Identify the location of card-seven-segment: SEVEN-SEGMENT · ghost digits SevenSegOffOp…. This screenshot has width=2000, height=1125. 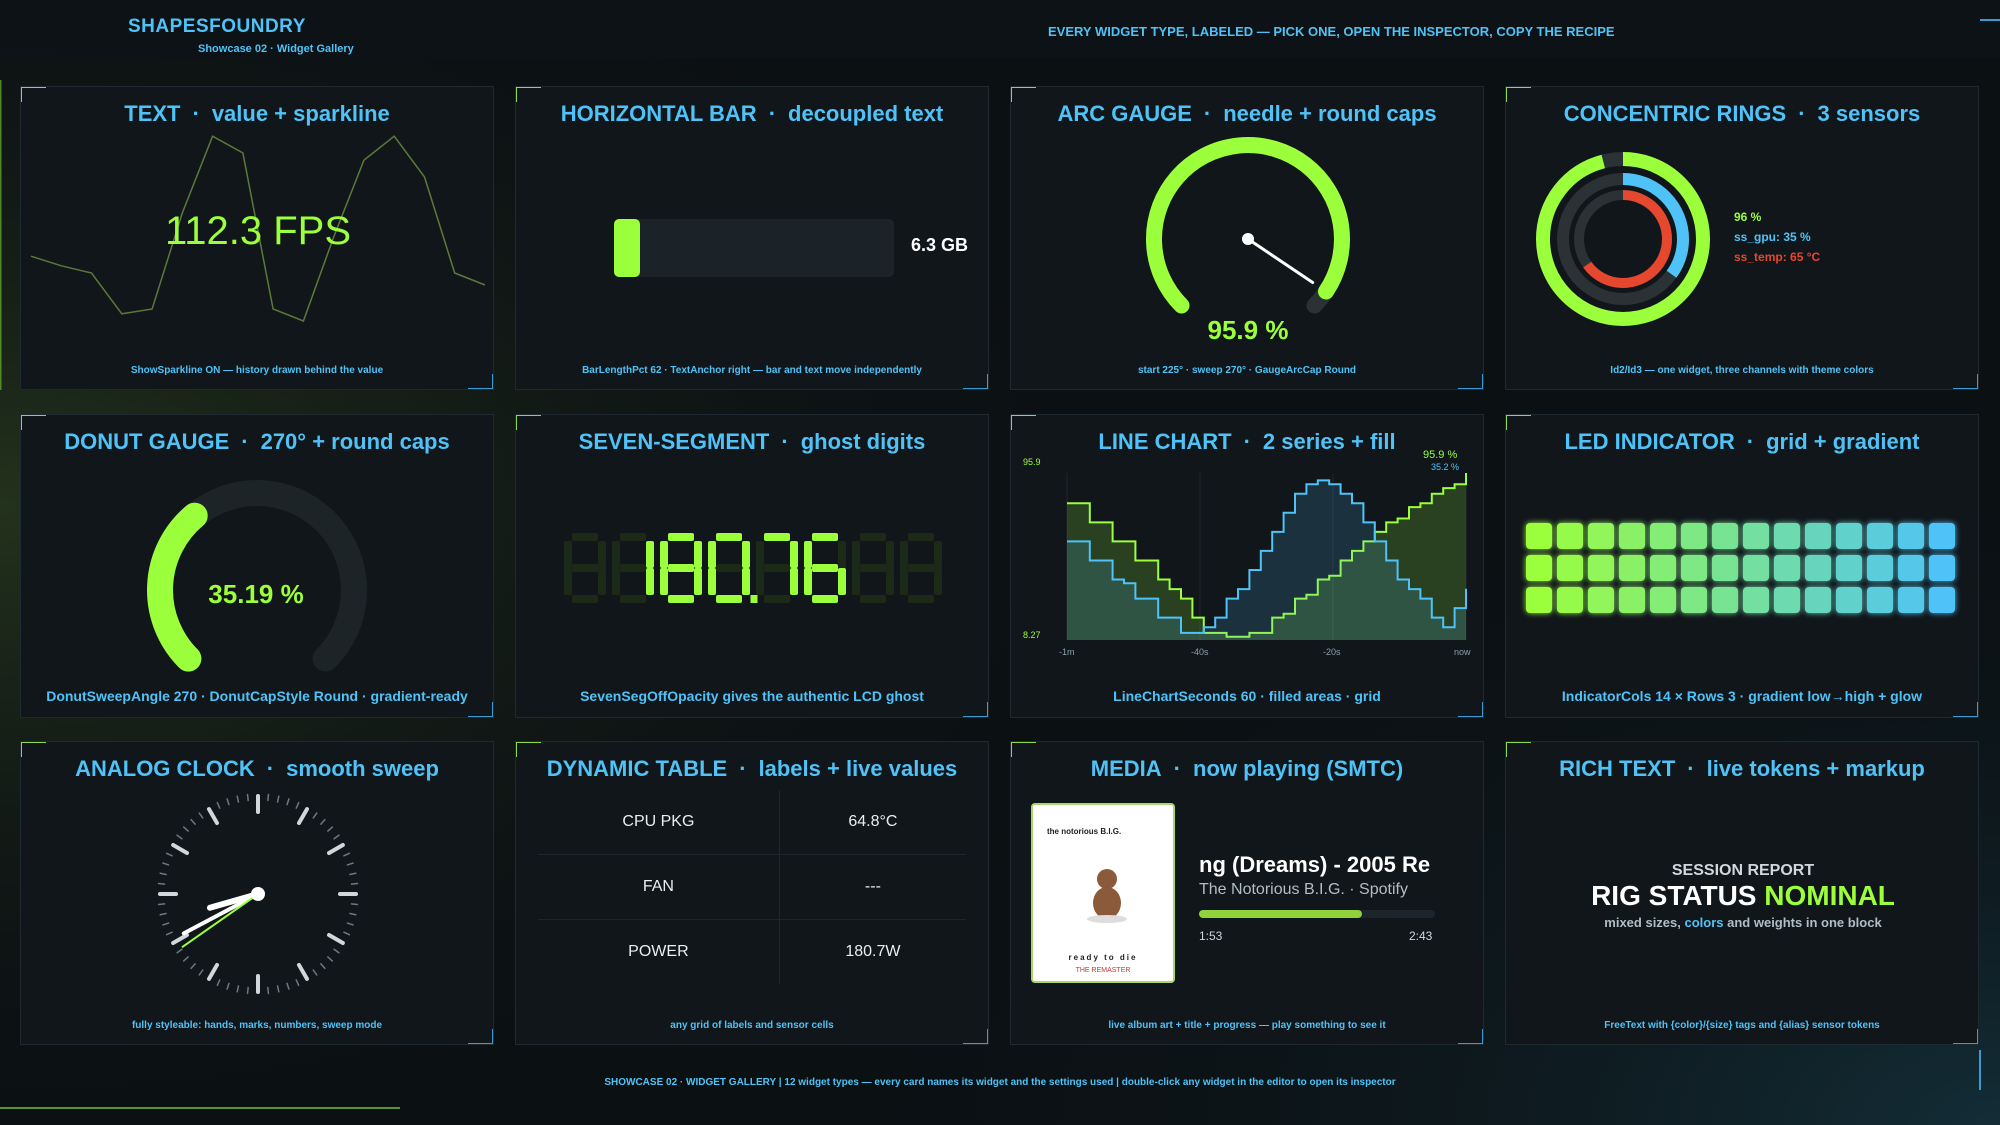
(752, 566).